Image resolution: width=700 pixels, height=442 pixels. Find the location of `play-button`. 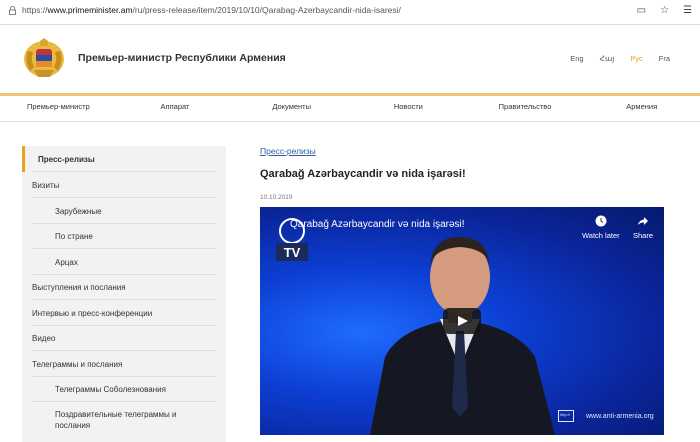

play-button is located at coordinates (462, 321).